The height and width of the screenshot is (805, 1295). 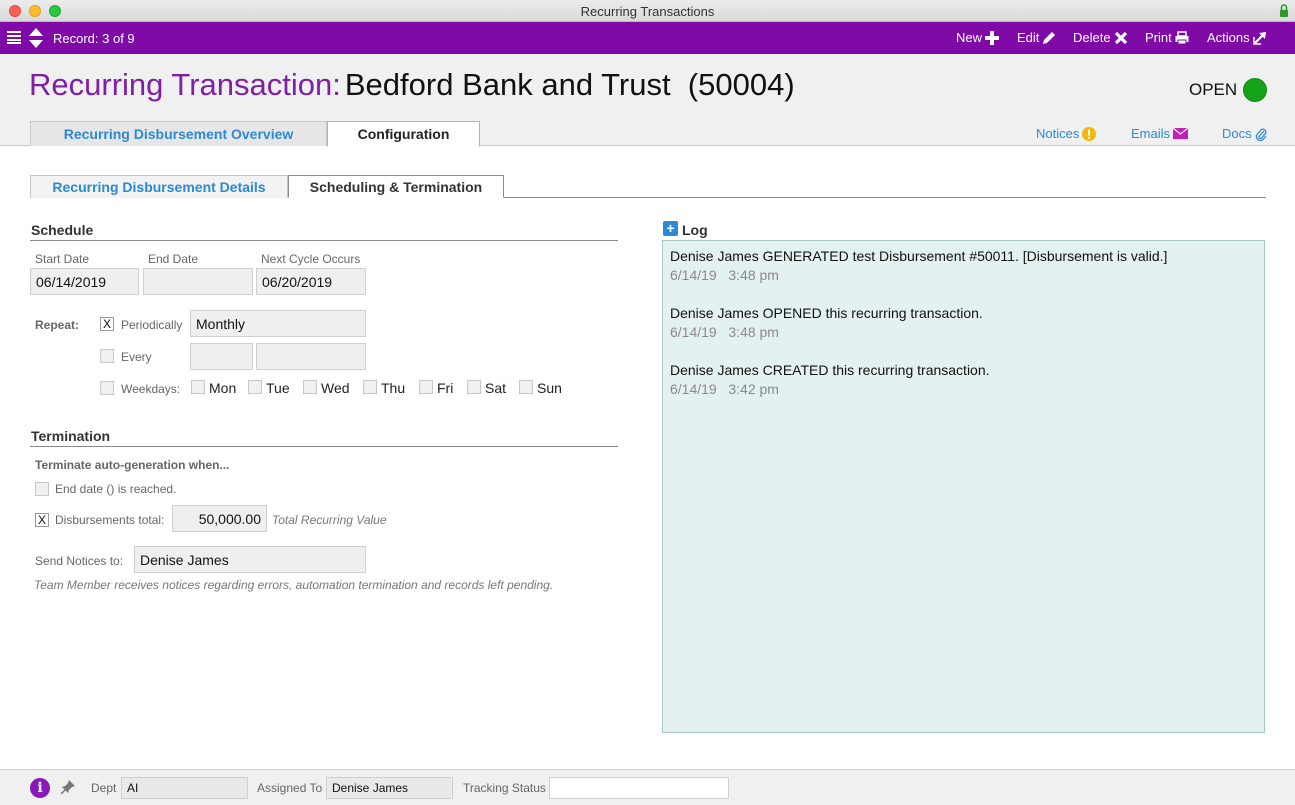 I want to click on log-heading: Log, so click(x=695, y=230).